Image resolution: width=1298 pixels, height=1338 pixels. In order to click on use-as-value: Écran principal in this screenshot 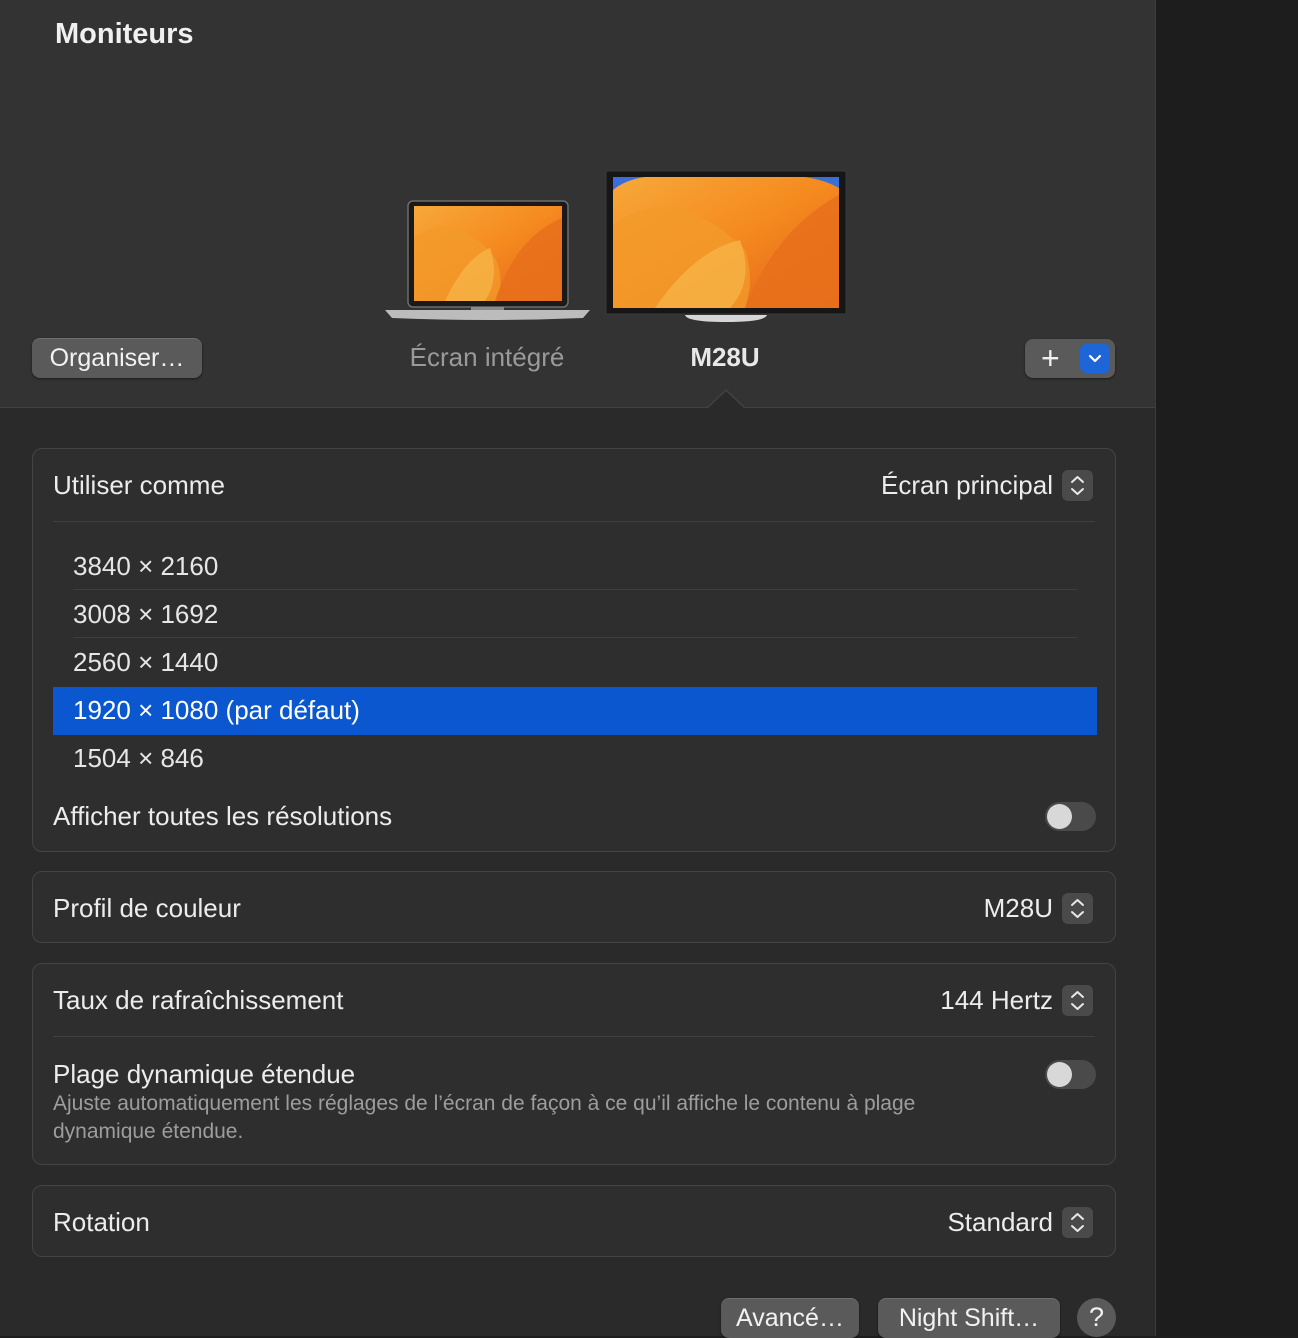, I will do `click(967, 485)`.